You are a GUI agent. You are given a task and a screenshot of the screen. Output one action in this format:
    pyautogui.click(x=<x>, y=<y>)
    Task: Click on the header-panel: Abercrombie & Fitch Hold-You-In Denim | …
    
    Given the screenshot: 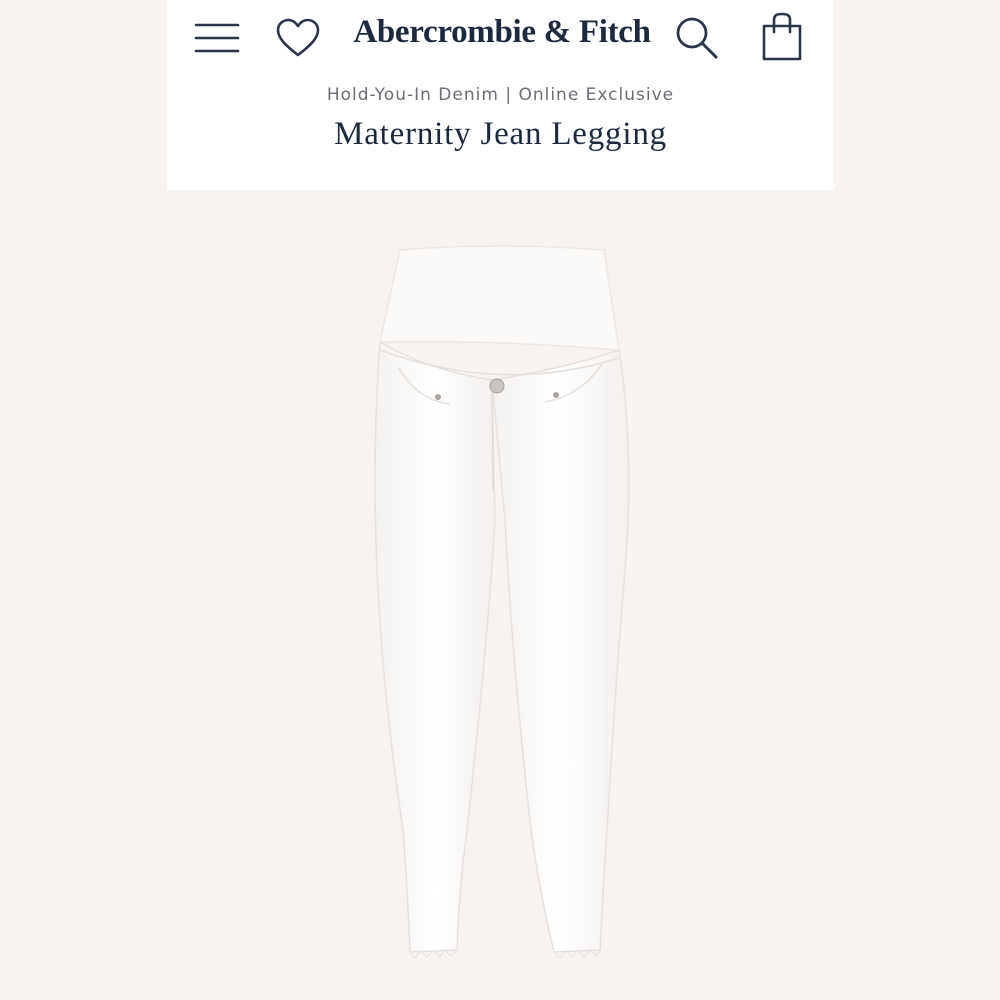 What is the action you would take?
    pyautogui.click(x=500, y=95)
    